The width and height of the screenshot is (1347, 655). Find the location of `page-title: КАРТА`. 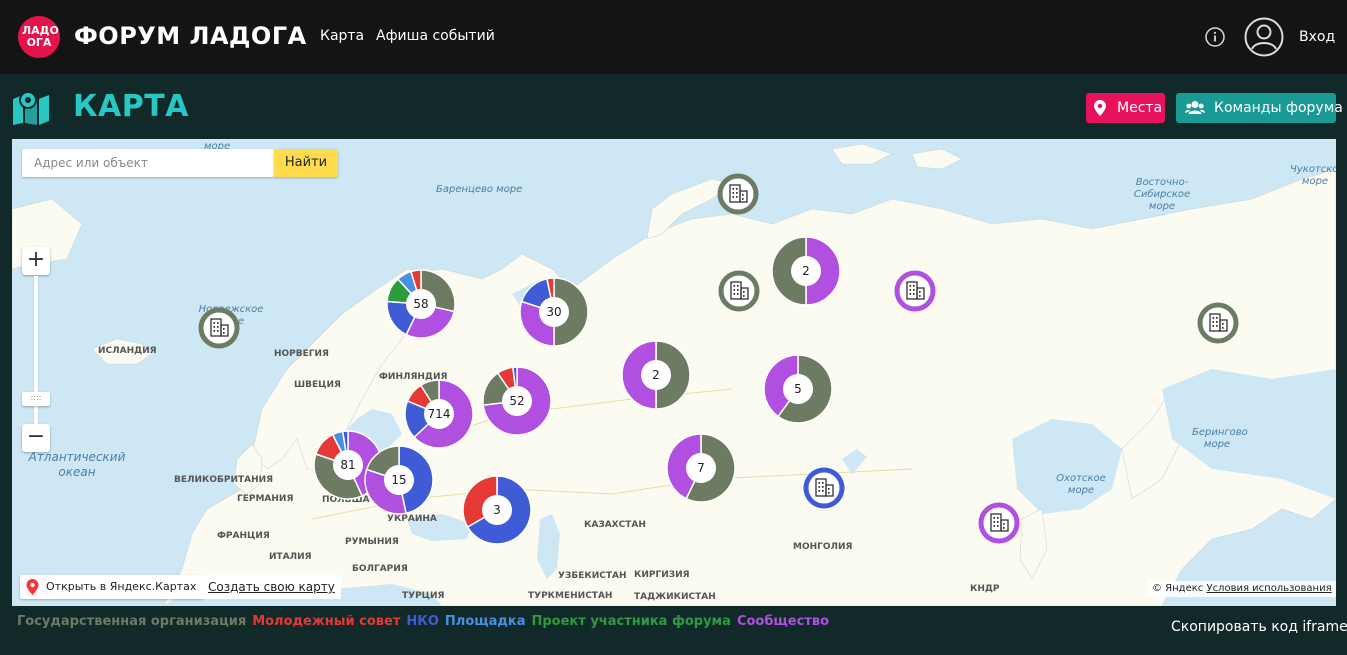

page-title: КАРТА is located at coordinates (131, 106).